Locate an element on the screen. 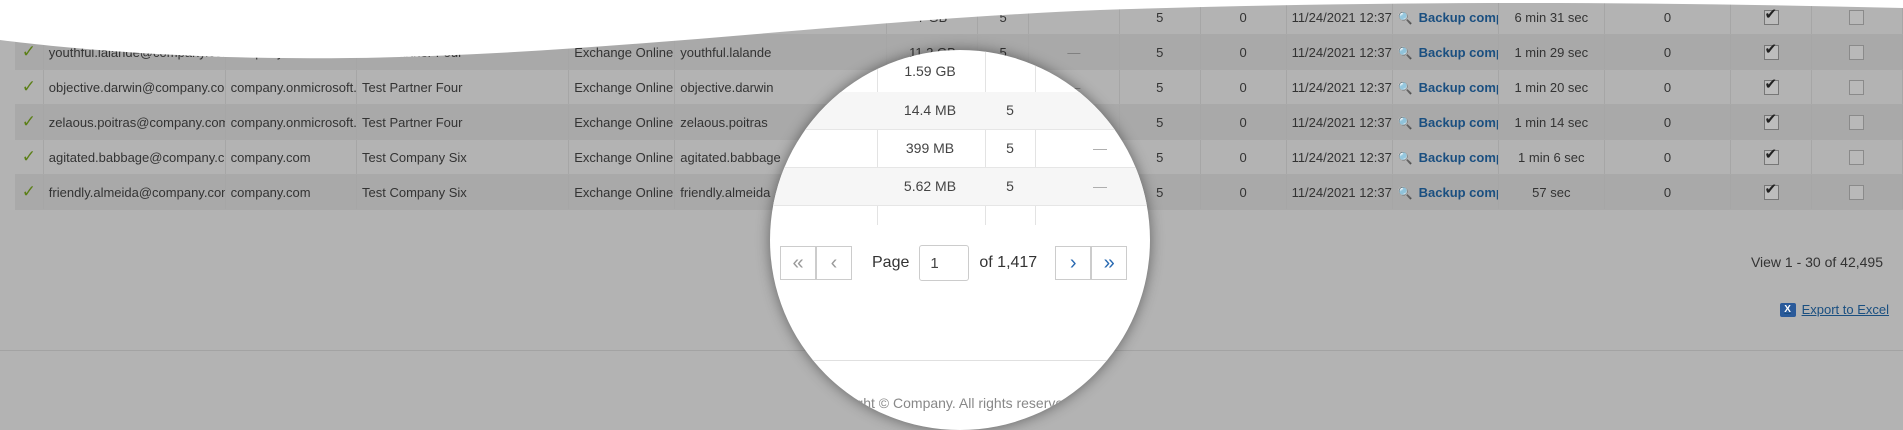 The height and width of the screenshot is (430, 1903). export-label: Export to Excel is located at coordinates (1845, 309).